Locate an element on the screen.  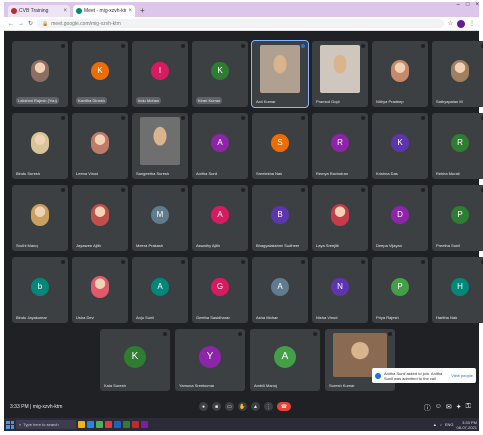
tab-training: CVB Training × is located at coordinates (39, 11).